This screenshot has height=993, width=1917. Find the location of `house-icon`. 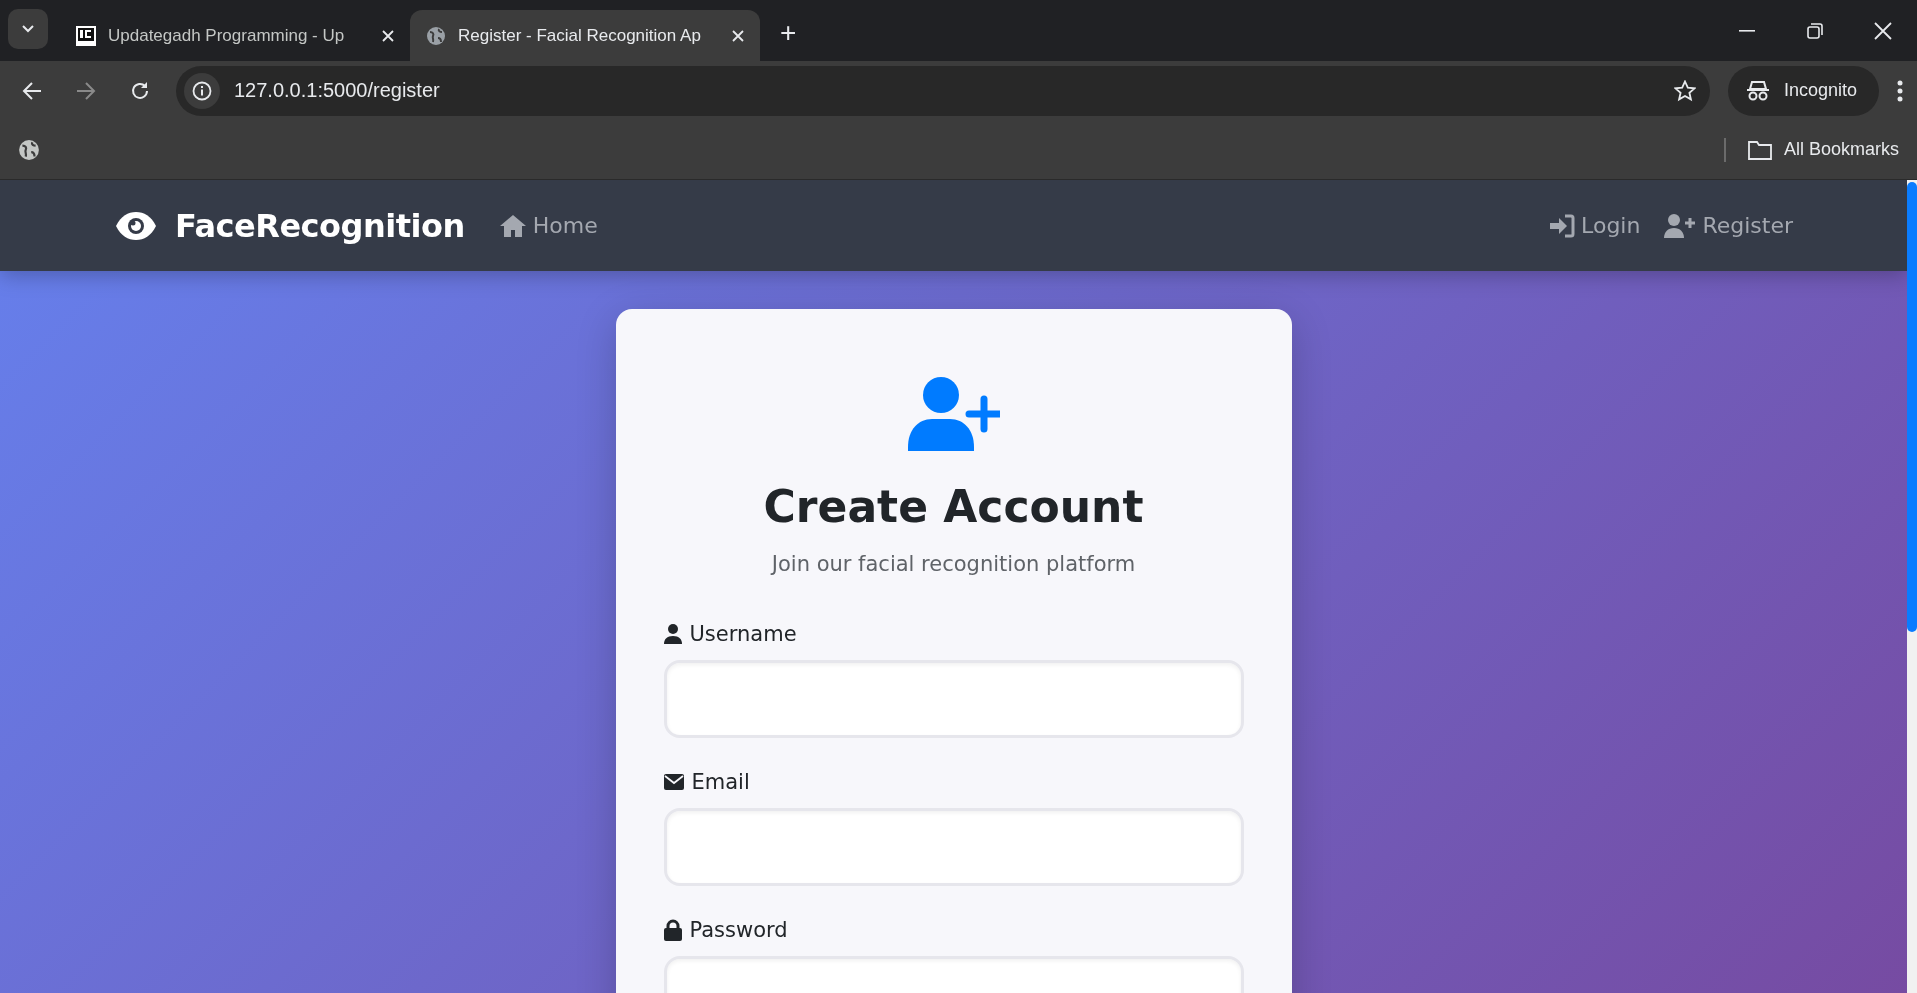

house-icon is located at coordinates (512, 225).